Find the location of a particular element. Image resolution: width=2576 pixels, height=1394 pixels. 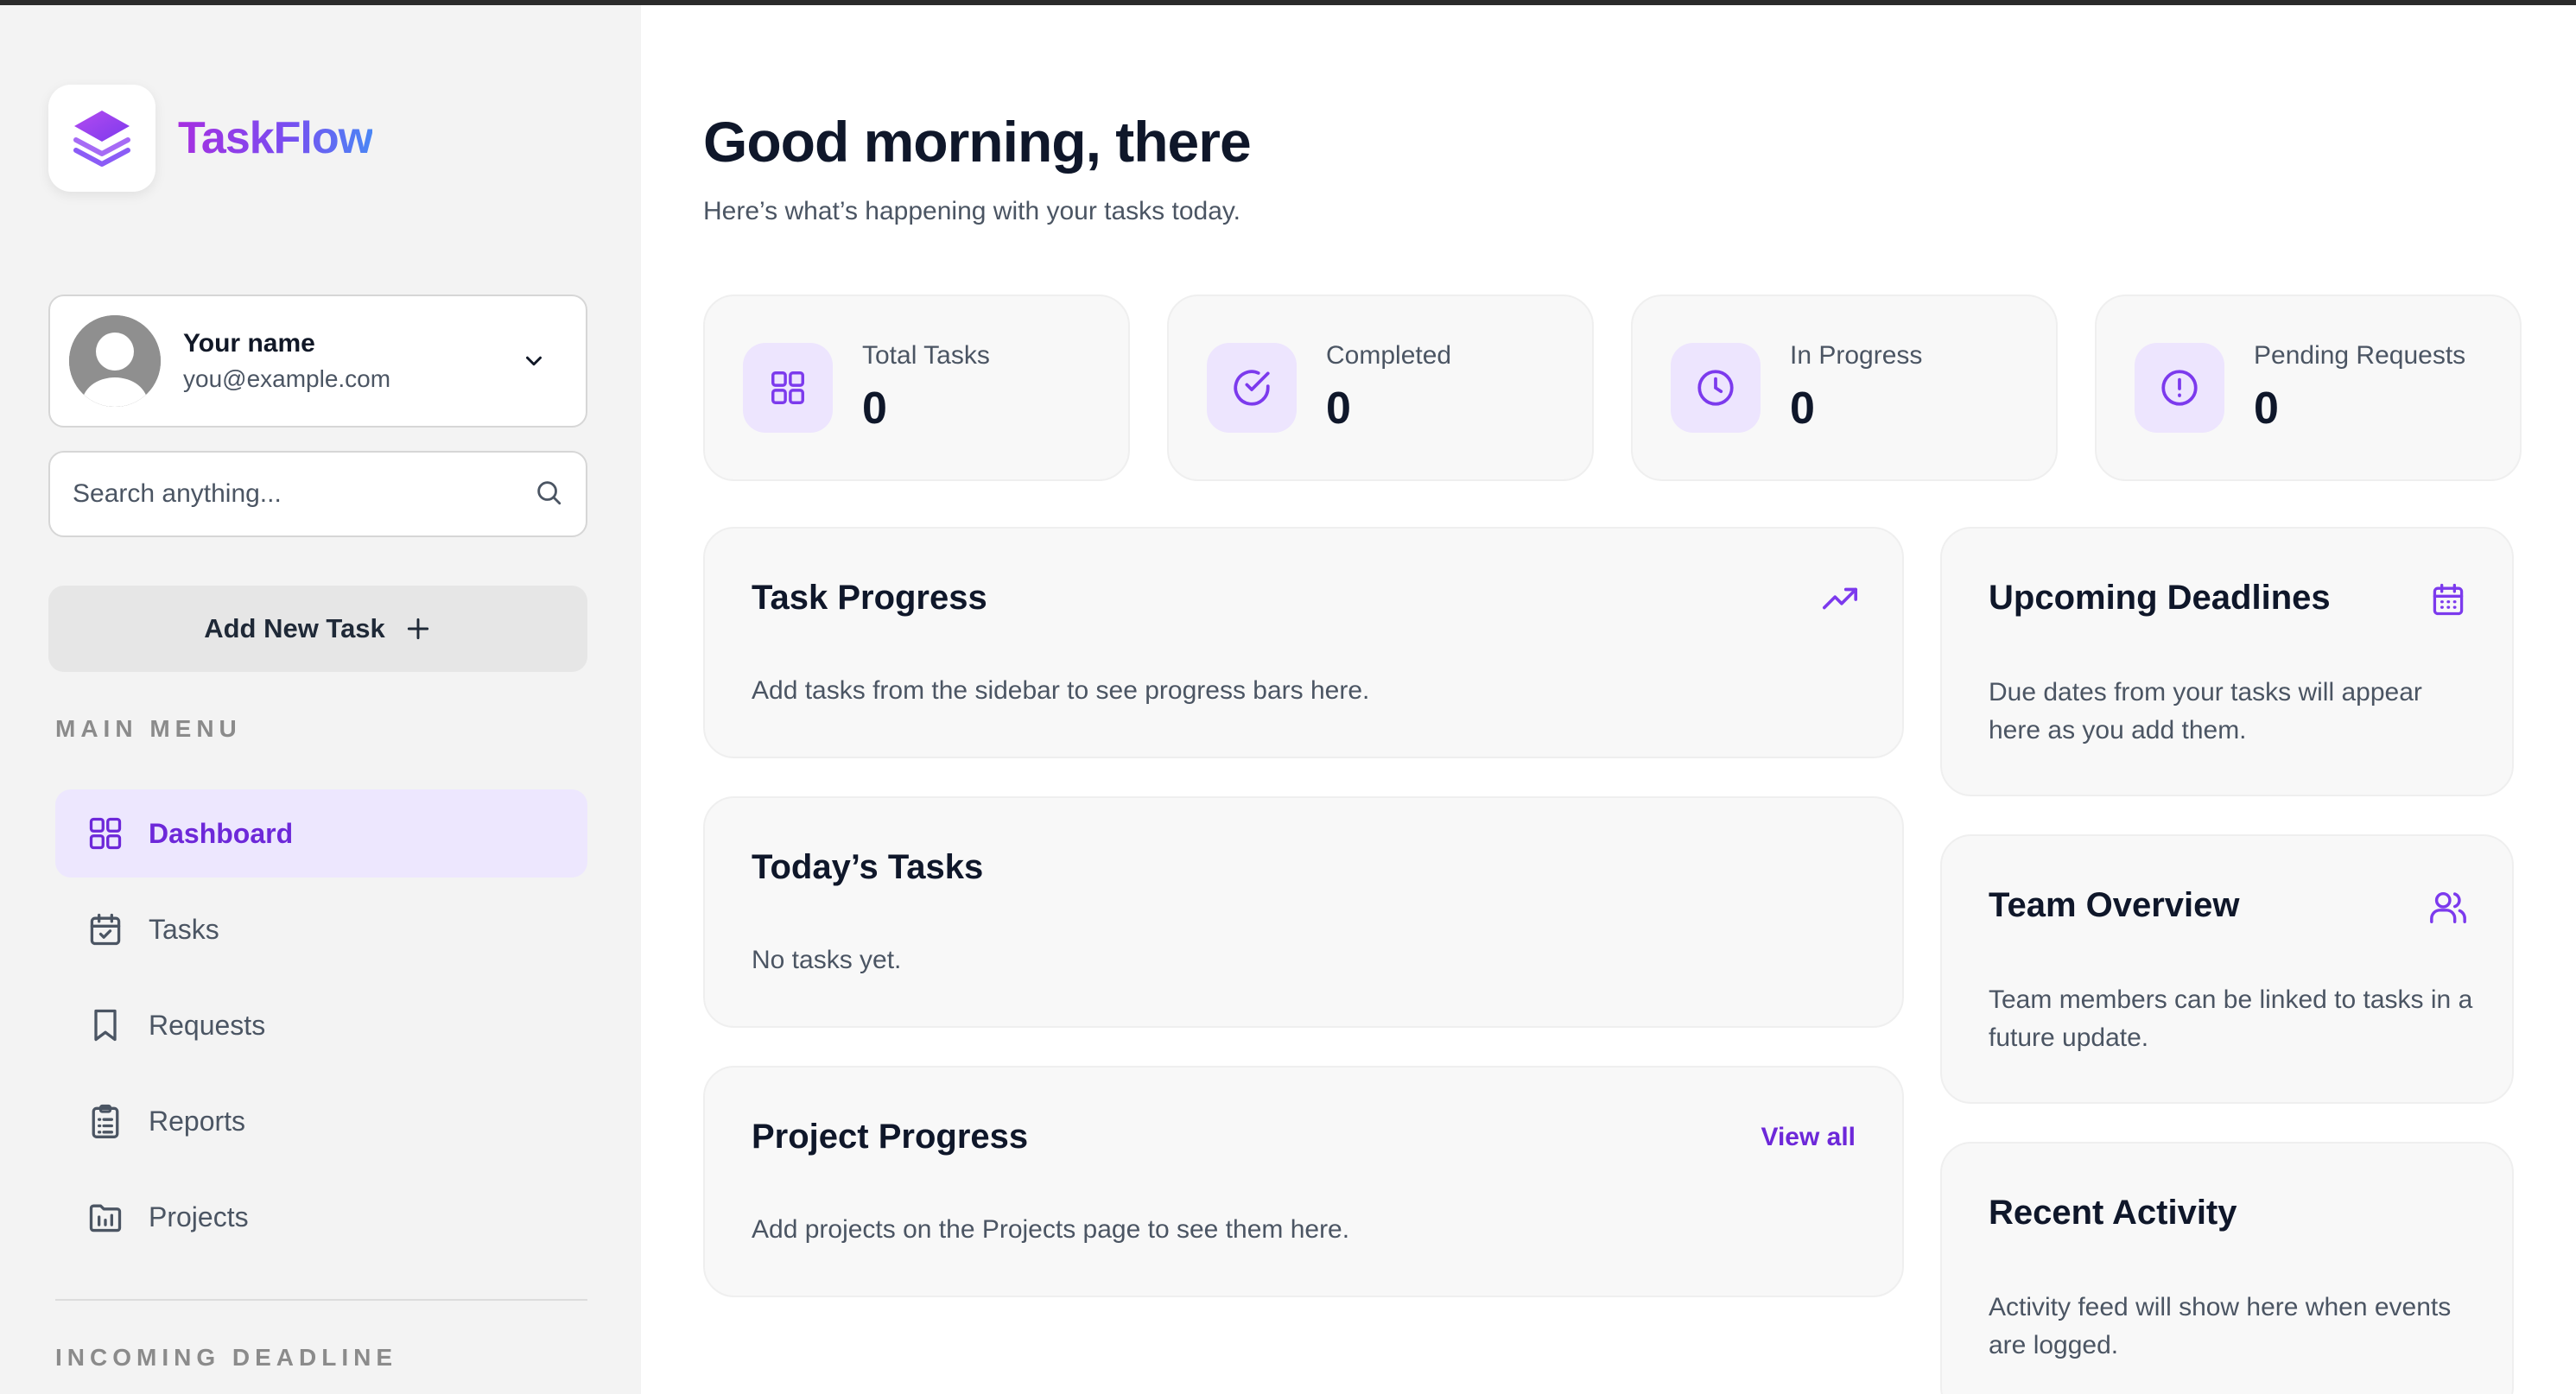

card-title: Upcoming Deadlines is located at coordinates (2160, 598).